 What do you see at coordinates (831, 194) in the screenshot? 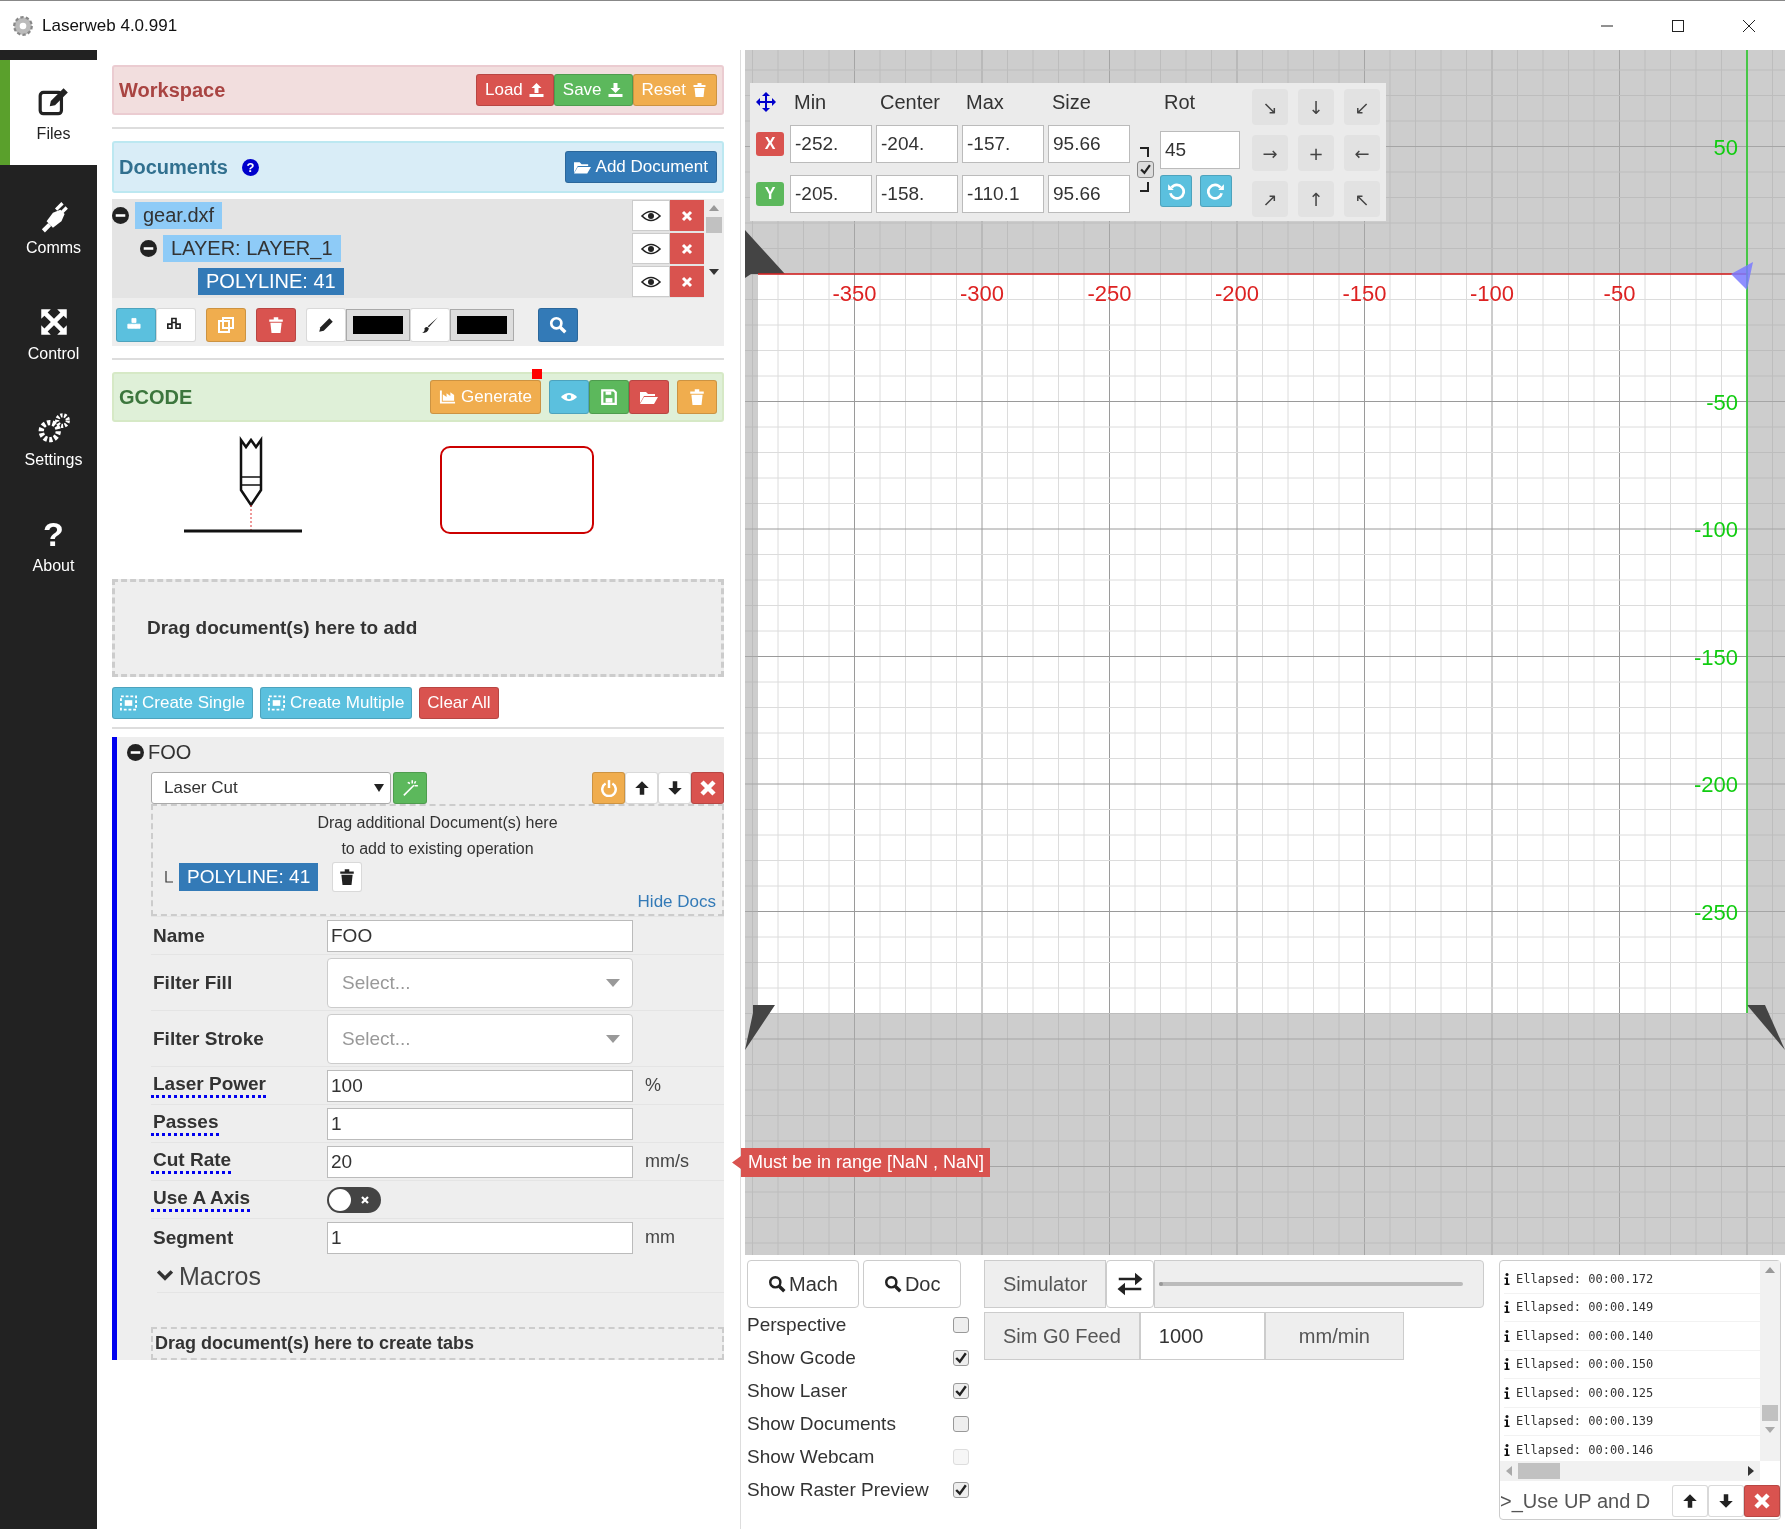
I see `coordinate-field: -205.` at bounding box center [831, 194].